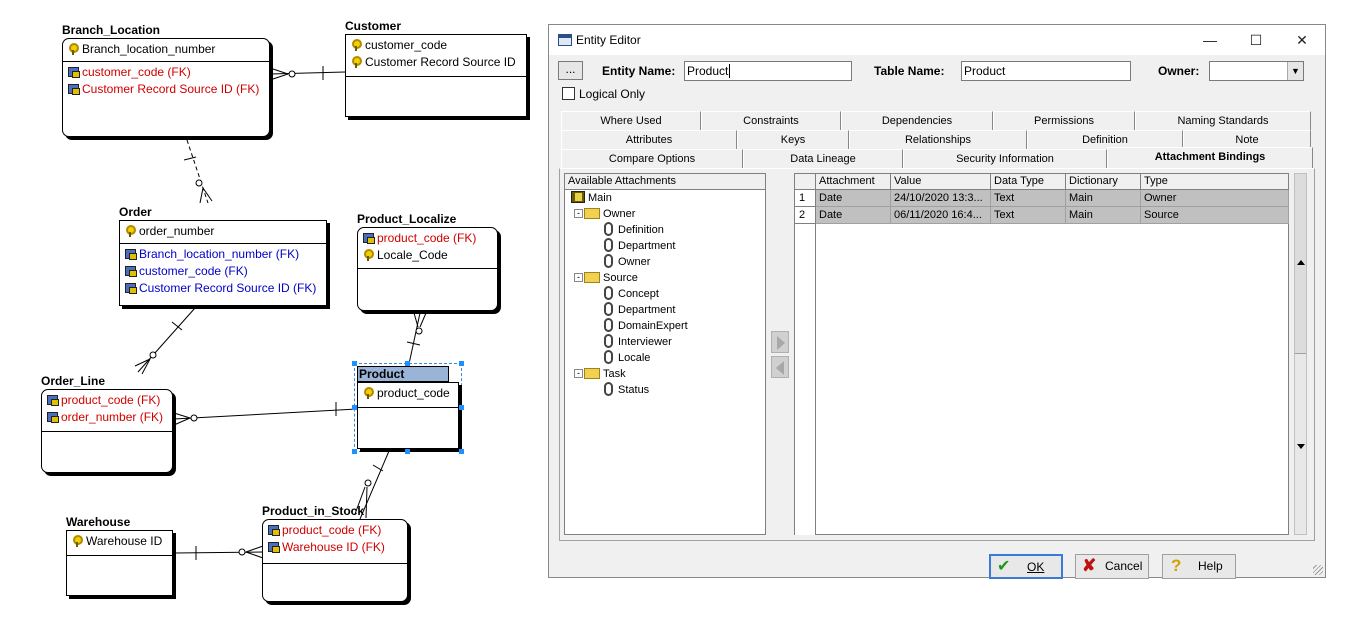 The width and height of the screenshot is (1345, 626). Describe the element at coordinates (938, 139) in the screenshot. I see `tab-relationships: Relationships` at that location.